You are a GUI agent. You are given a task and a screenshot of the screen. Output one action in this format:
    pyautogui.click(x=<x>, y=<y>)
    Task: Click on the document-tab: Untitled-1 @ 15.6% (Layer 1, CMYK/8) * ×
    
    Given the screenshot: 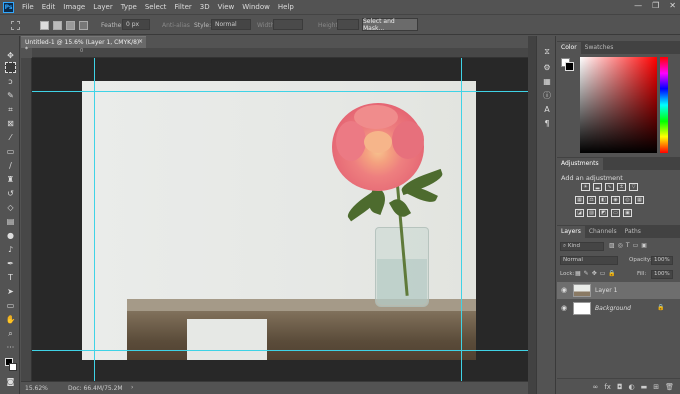 What is the action you would take?
    pyautogui.click(x=83, y=44)
    